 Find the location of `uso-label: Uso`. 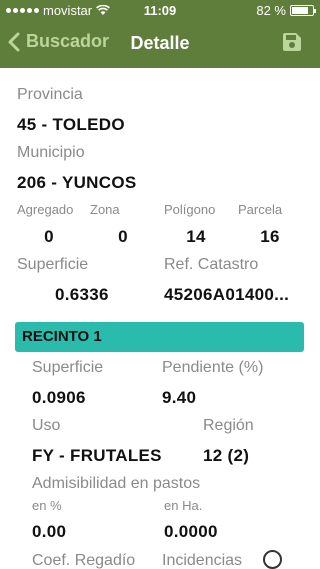

uso-label: Uso is located at coordinates (46, 425).